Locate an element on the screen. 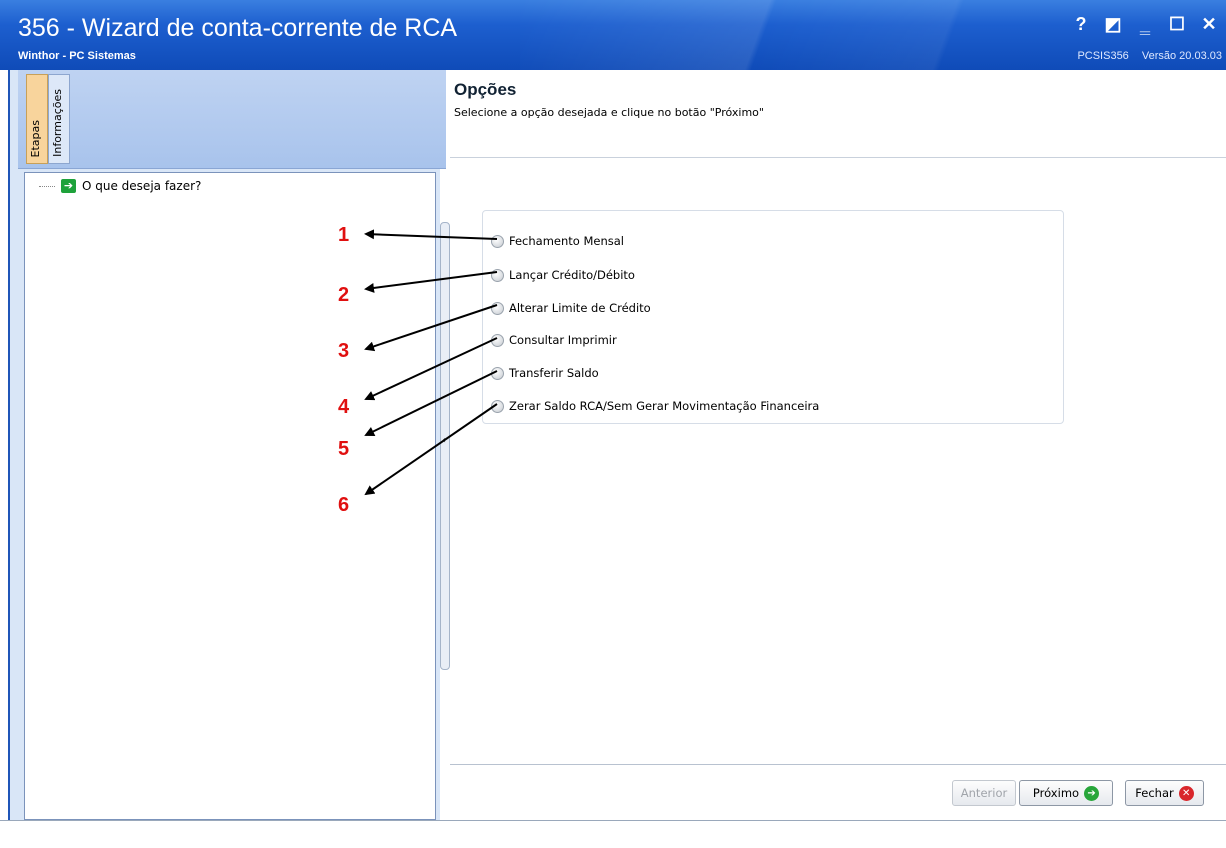 The width and height of the screenshot is (1226, 848). tree-item: ➔ O que deseja fazer? is located at coordinates (120, 186).